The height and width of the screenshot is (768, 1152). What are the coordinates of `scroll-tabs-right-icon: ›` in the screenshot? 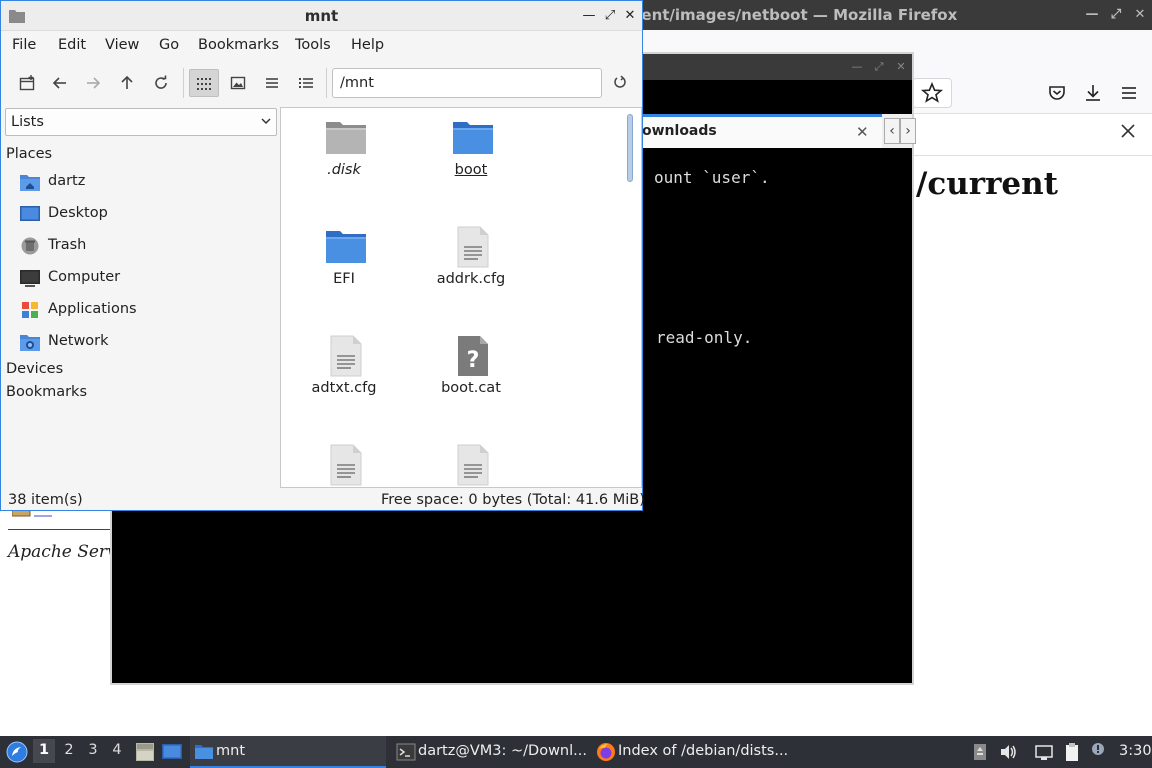 It's located at (908, 131).